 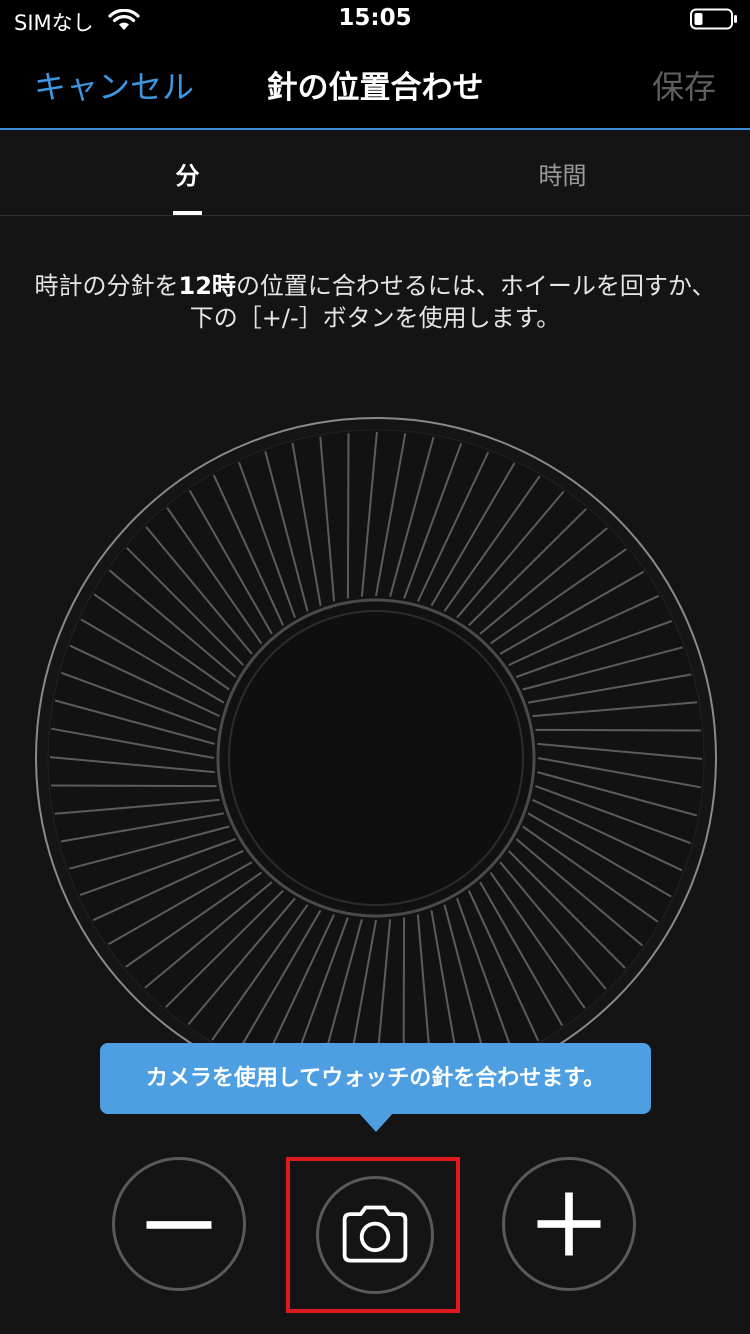 I want to click on tab-bar: 分 時間, so click(x=375, y=173).